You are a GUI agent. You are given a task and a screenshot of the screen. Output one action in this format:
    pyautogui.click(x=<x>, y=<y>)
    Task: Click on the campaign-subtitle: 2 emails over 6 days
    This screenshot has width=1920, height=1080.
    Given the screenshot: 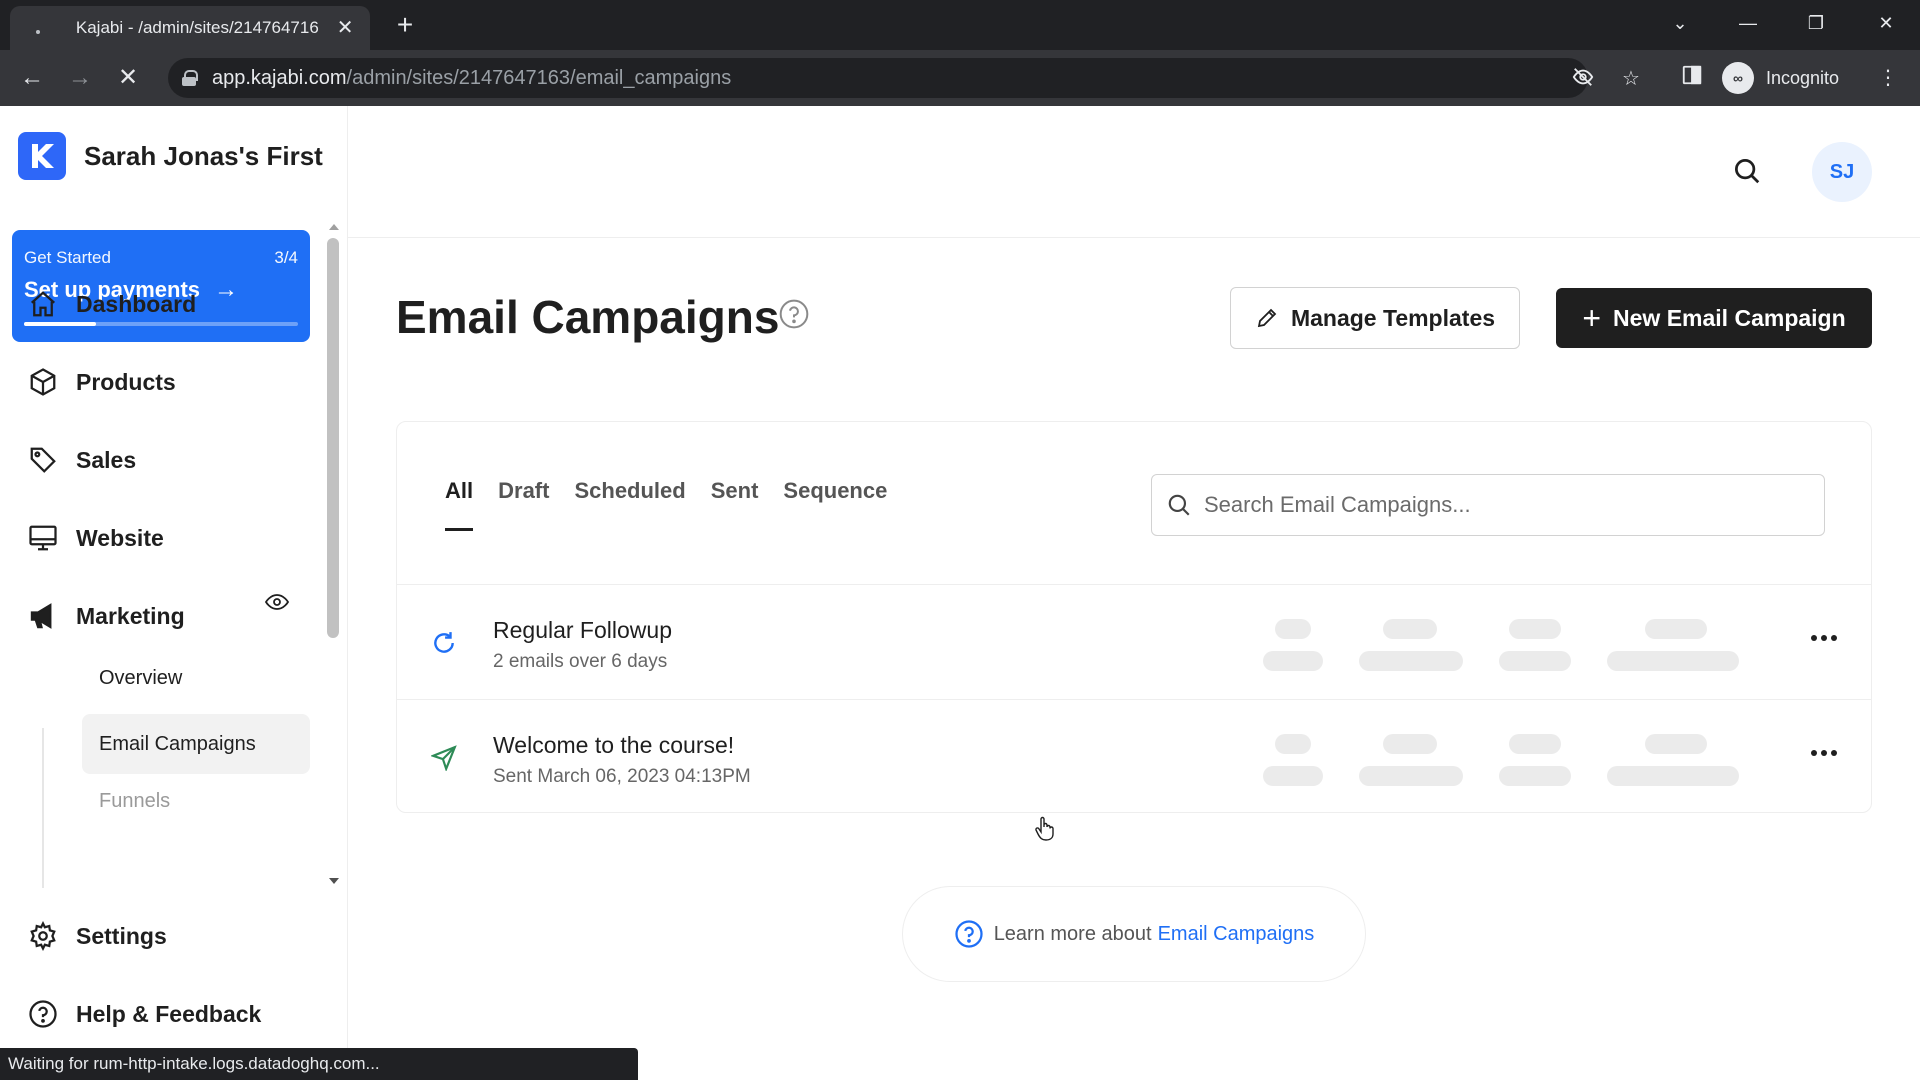 What is the action you would take?
    pyautogui.click(x=580, y=661)
    